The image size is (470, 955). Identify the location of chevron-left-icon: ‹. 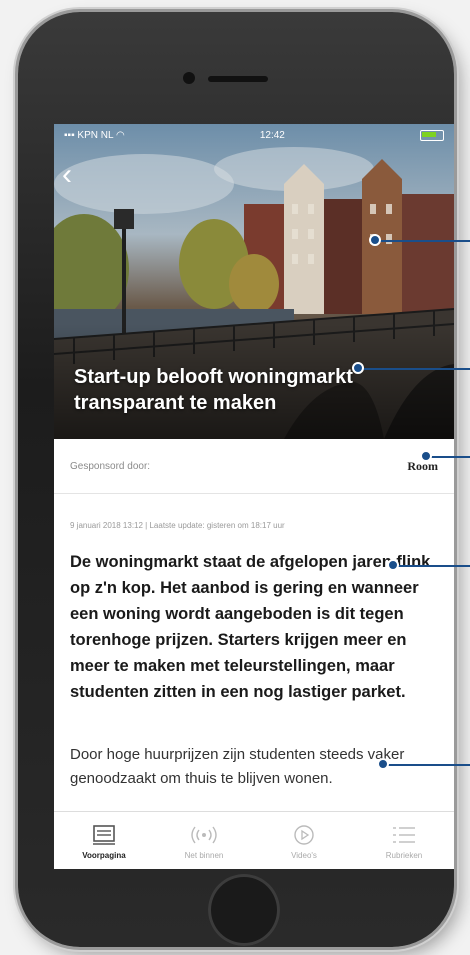
(67, 174).